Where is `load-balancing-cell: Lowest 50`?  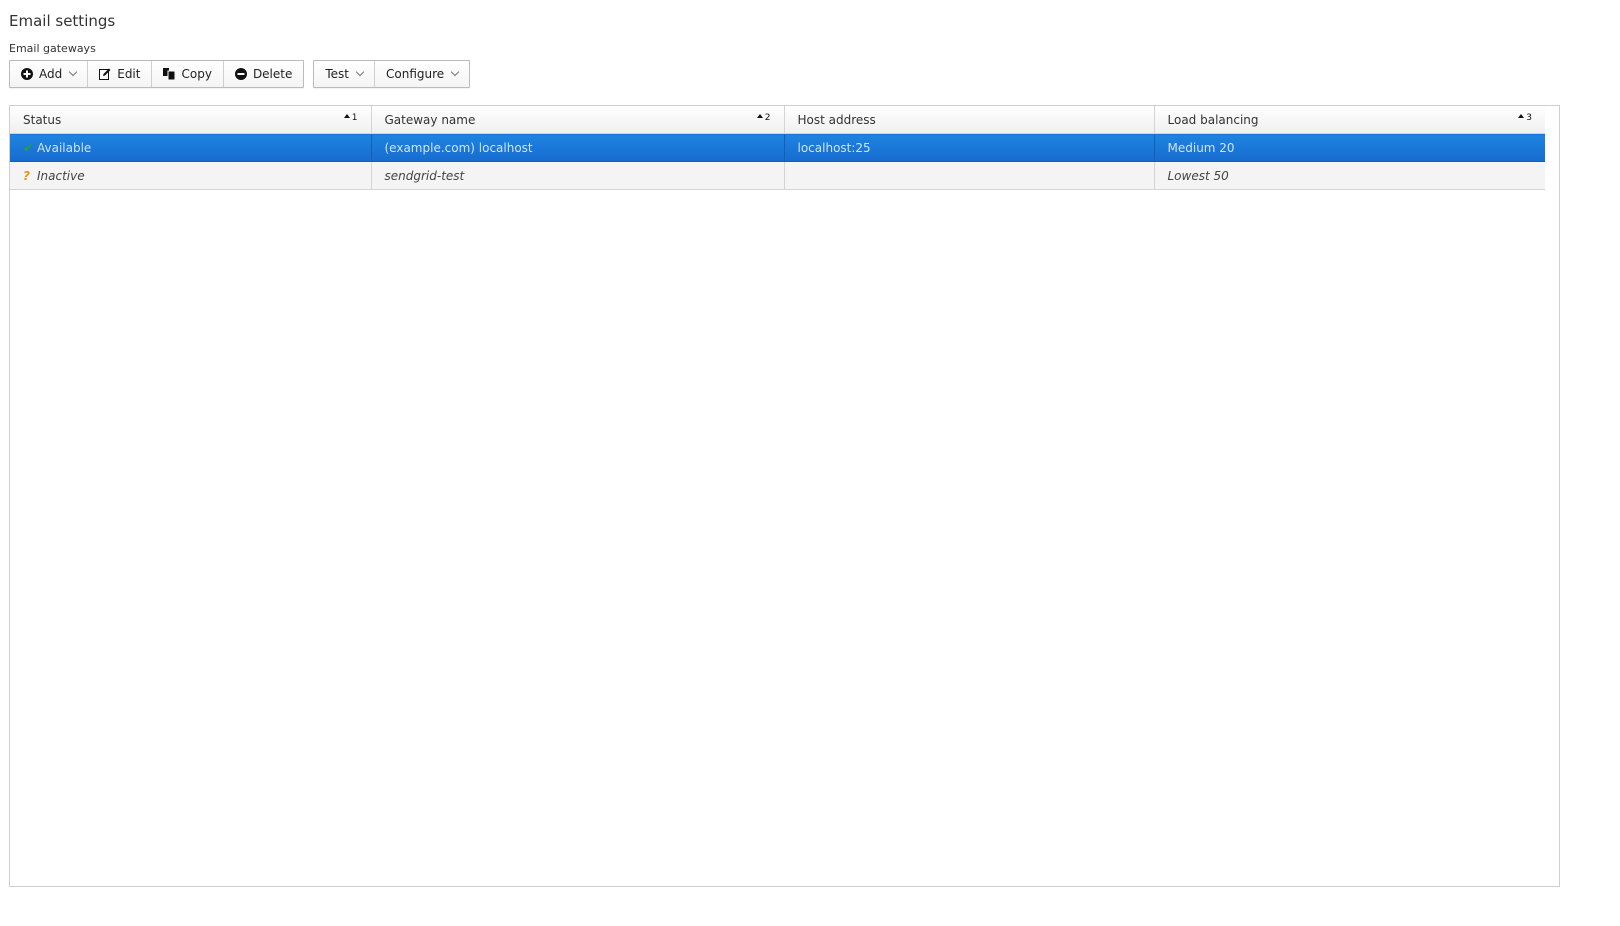
load-balancing-cell: Lowest 50 is located at coordinates (1349, 175).